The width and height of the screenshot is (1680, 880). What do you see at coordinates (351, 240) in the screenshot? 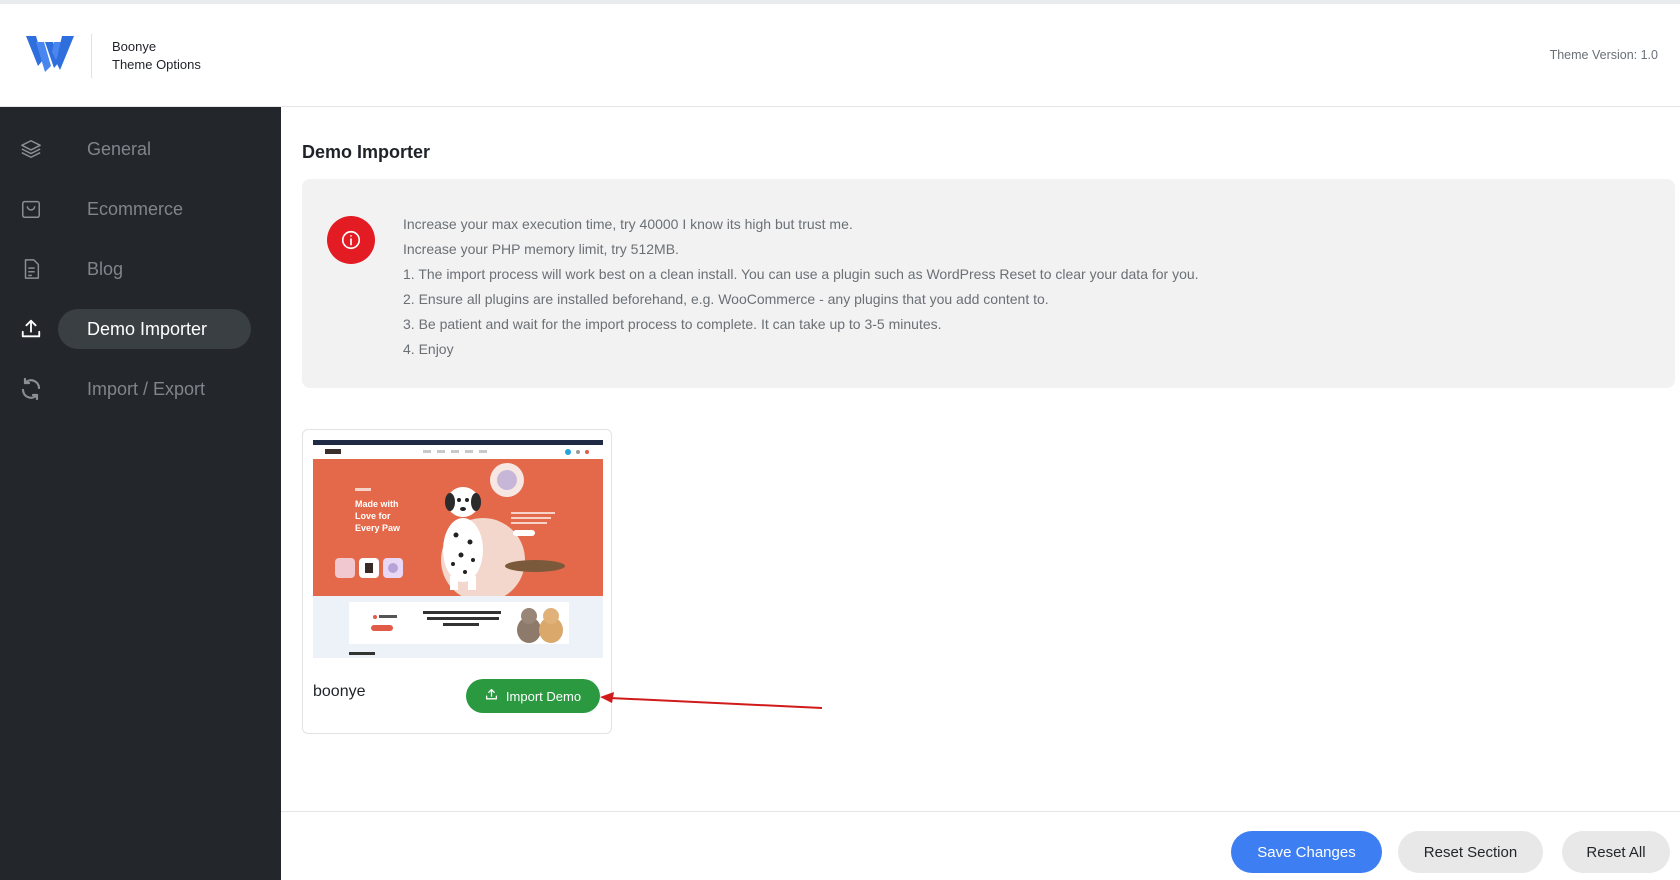
I see `info-icon` at bounding box center [351, 240].